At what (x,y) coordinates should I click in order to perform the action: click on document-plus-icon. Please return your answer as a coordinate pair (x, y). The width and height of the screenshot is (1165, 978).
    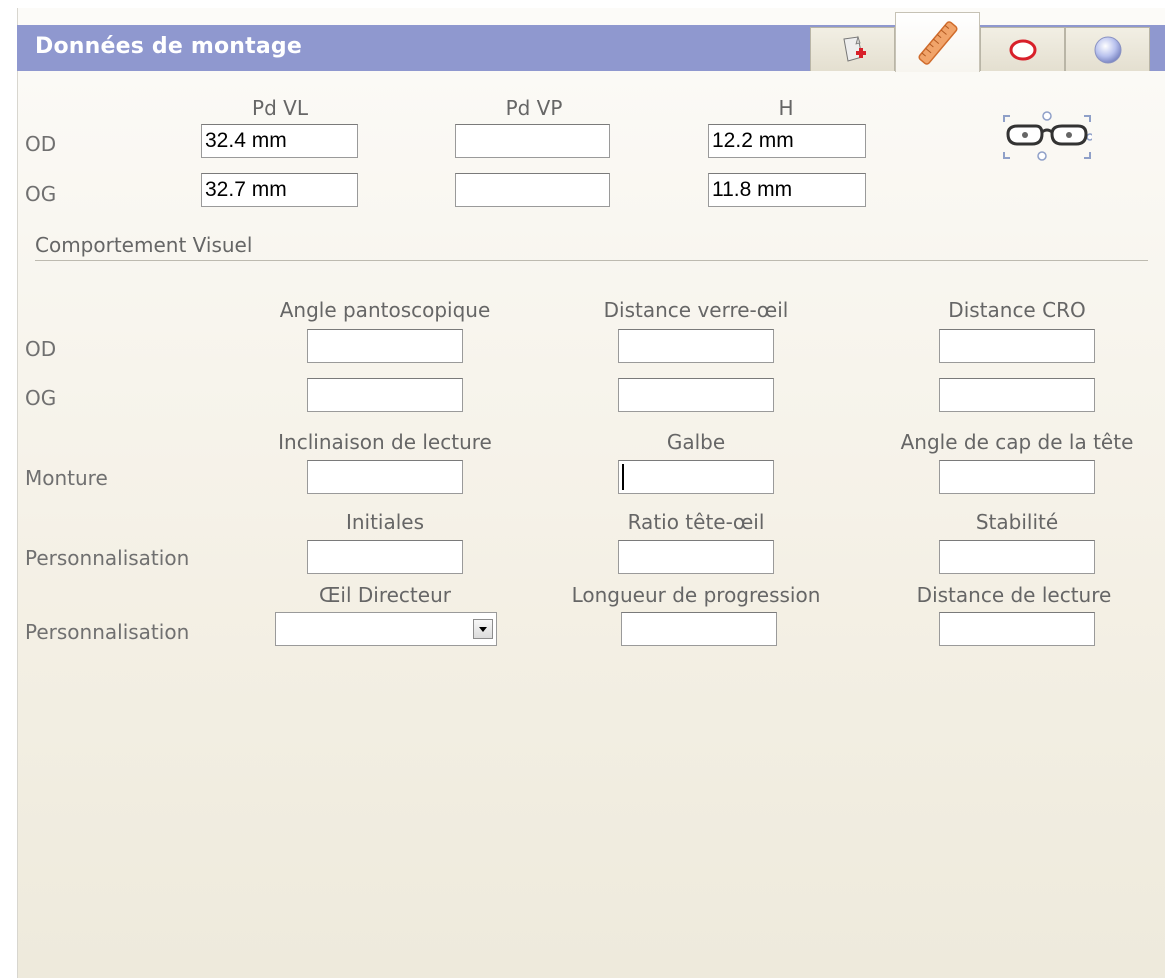
    Looking at the image, I should click on (854, 48).